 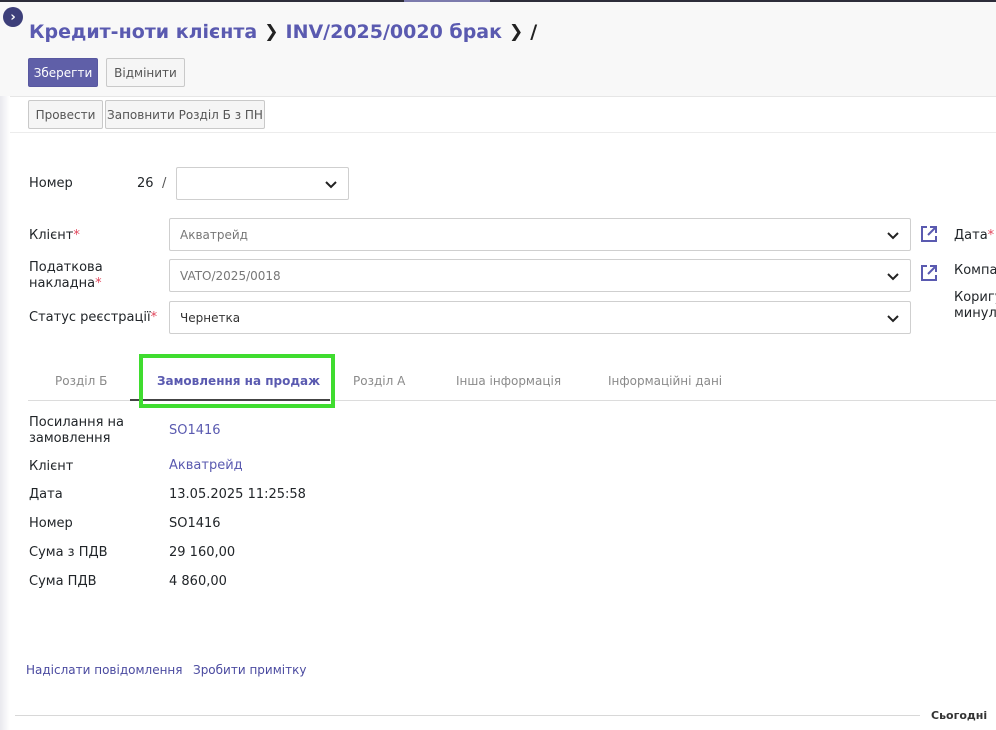 What do you see at coordinates (70, 438) in the screenshot?
I see `order-ref-label-line2: замовлення` at bounding box center [70, 438].